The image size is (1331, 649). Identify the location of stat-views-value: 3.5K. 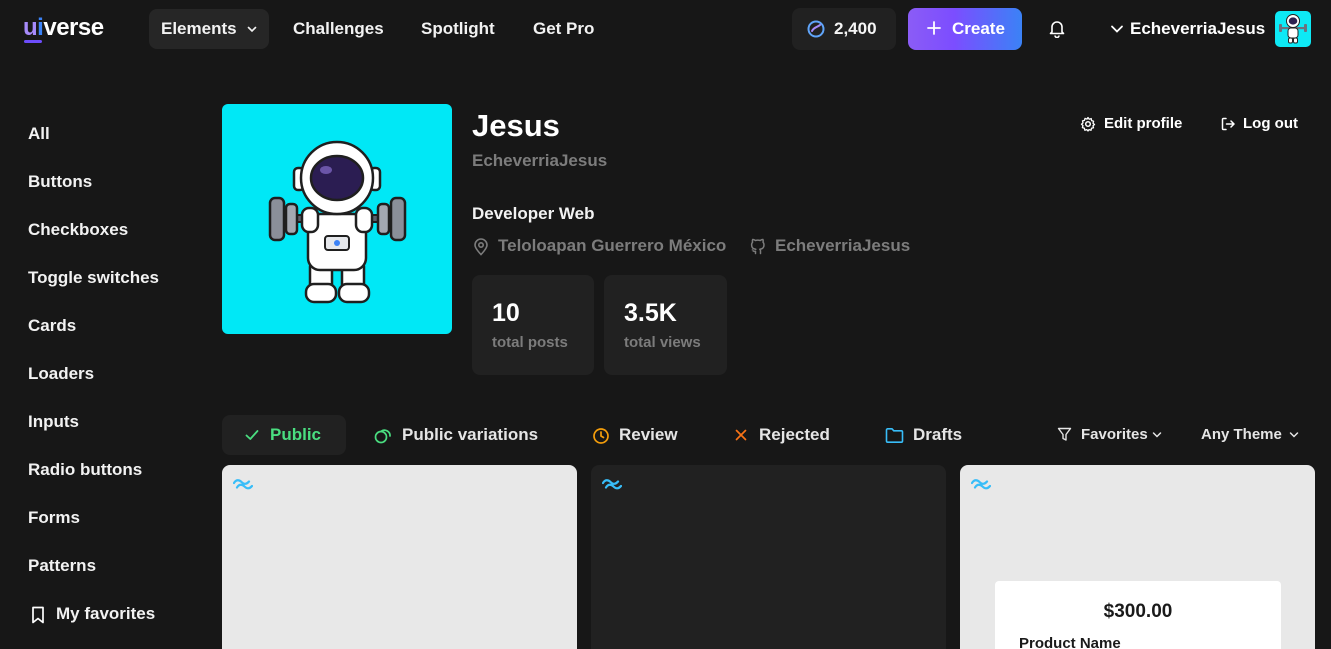
(650, 313).